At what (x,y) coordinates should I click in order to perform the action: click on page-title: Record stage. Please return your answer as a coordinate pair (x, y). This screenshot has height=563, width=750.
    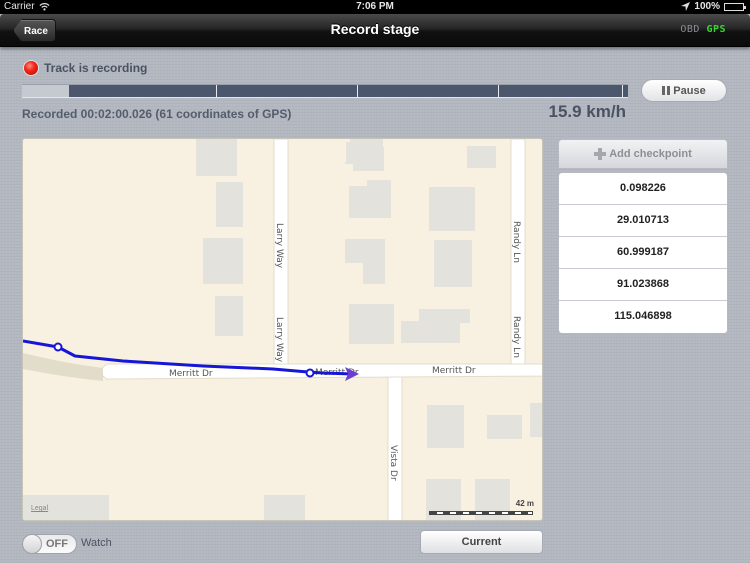
    Looking at the image, I should click on (375, 29).